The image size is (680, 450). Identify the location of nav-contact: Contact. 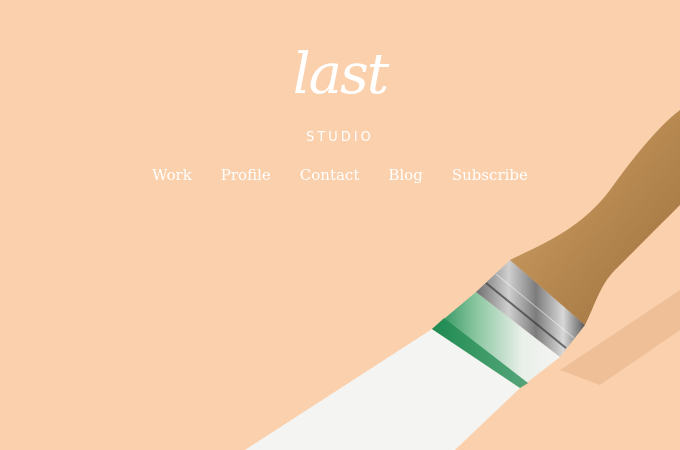
(330, 175).